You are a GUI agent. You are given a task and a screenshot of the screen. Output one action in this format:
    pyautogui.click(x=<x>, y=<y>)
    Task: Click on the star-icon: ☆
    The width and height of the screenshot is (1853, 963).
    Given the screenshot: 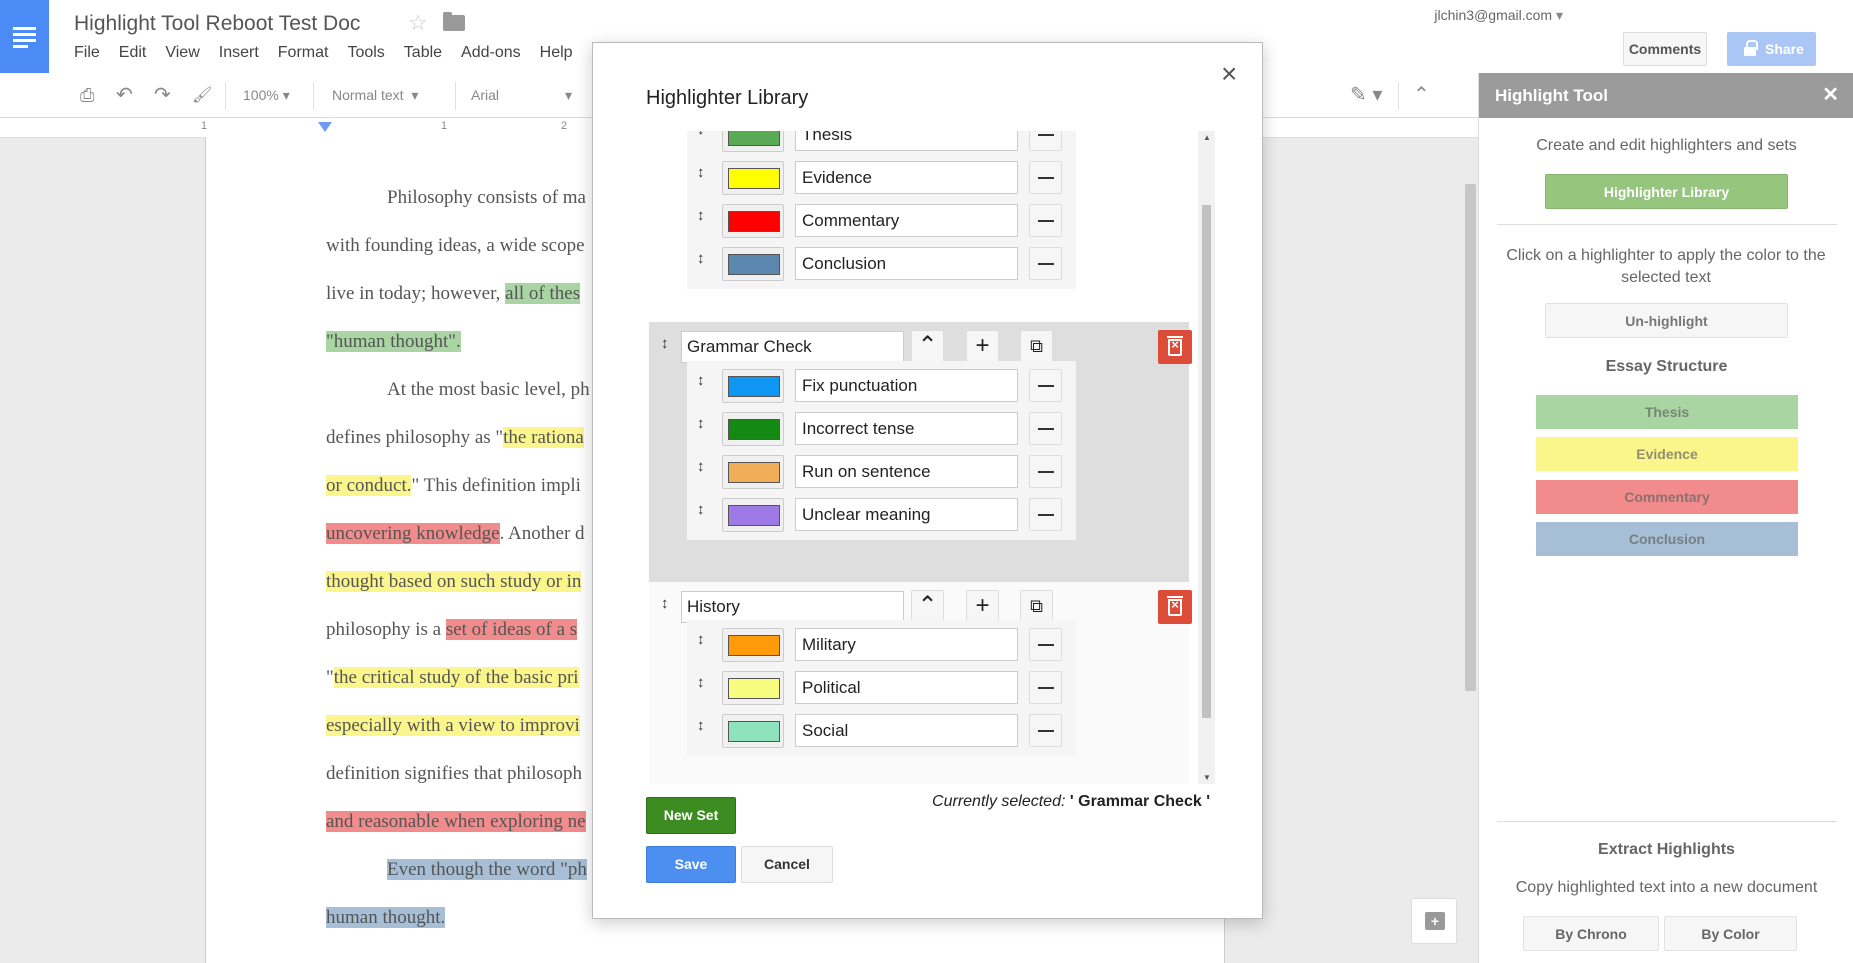 What is the action you would take?
    pyautogui.click(x=418, y=23)
    